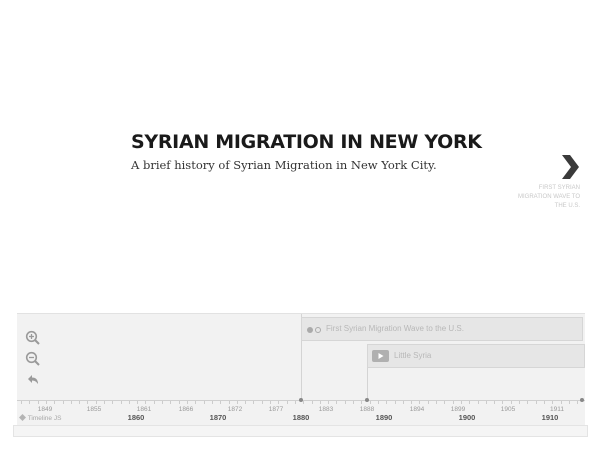 The image size is (600, 450). I want to click on timelinejs-brand: Timeline JS, so click(40, 418).